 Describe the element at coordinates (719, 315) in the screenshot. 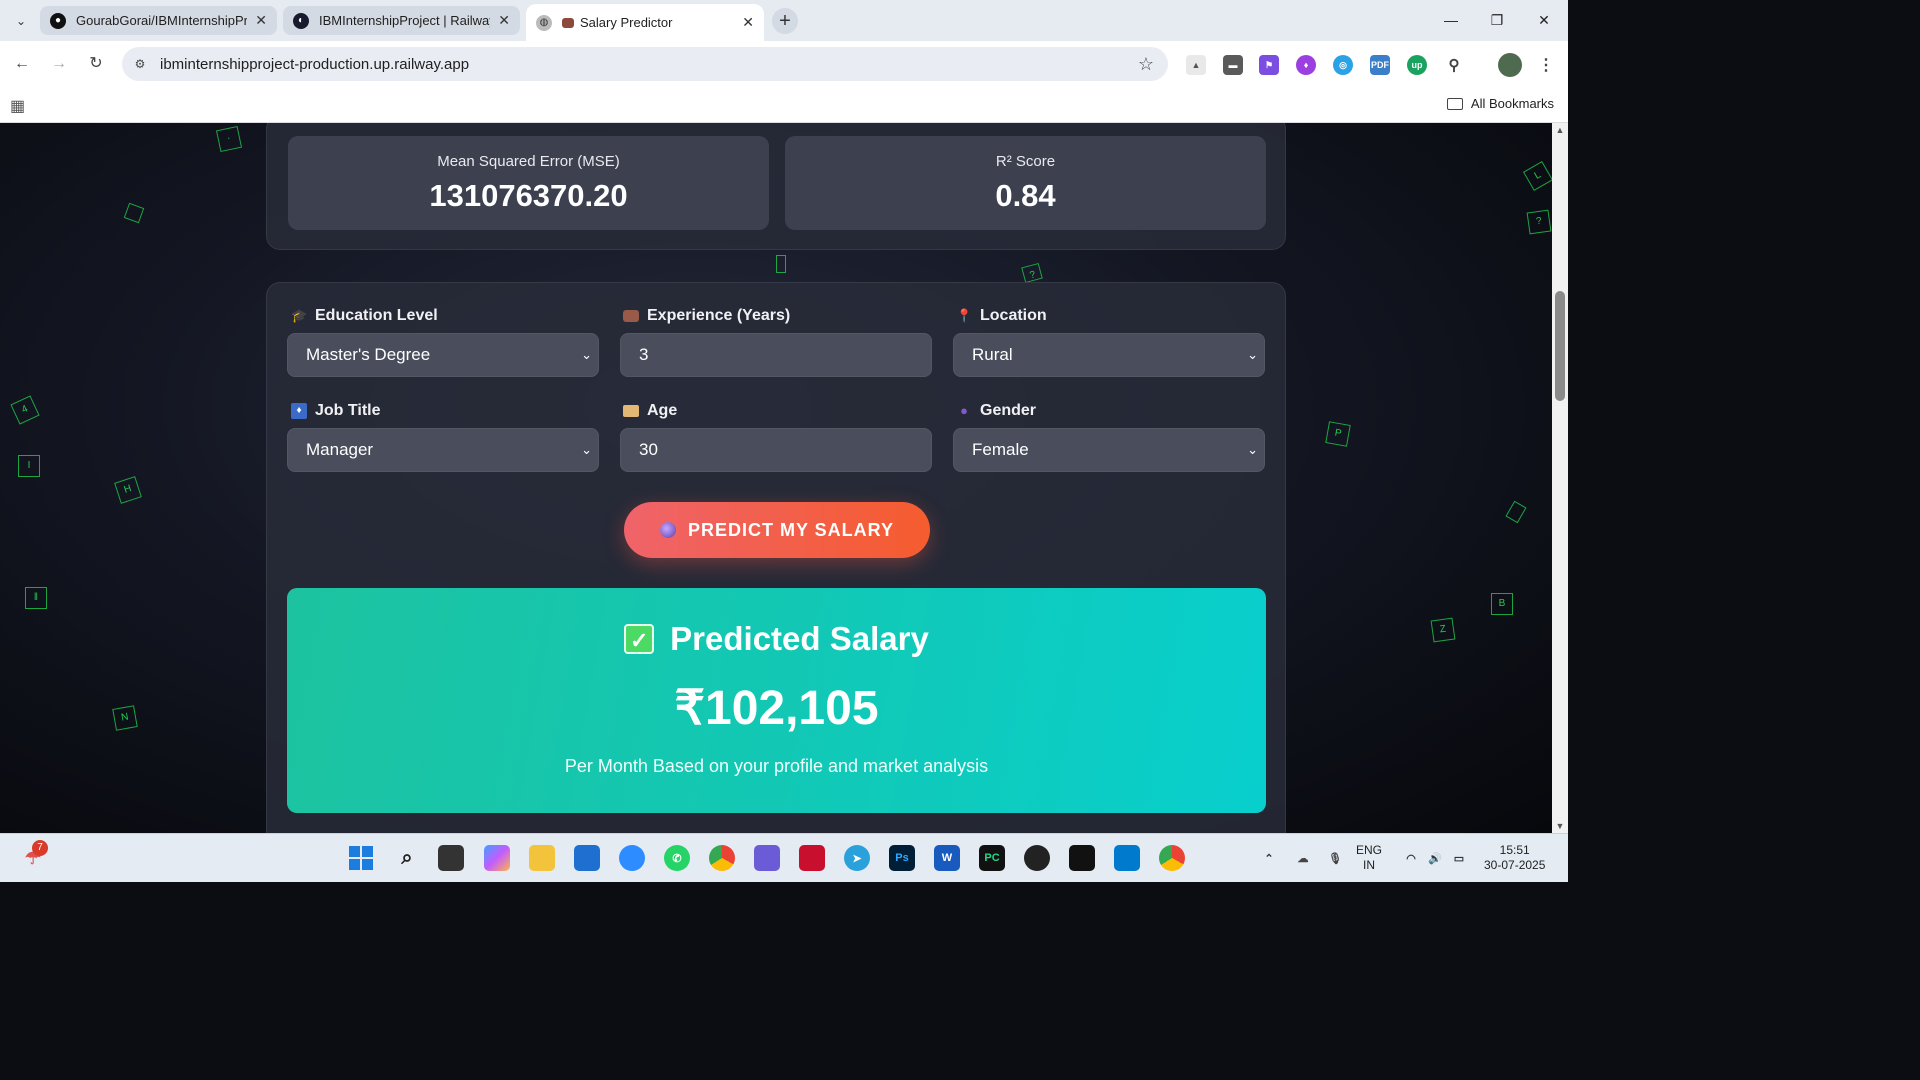

I see `experience-label-text: Experience (Years)` at that location.